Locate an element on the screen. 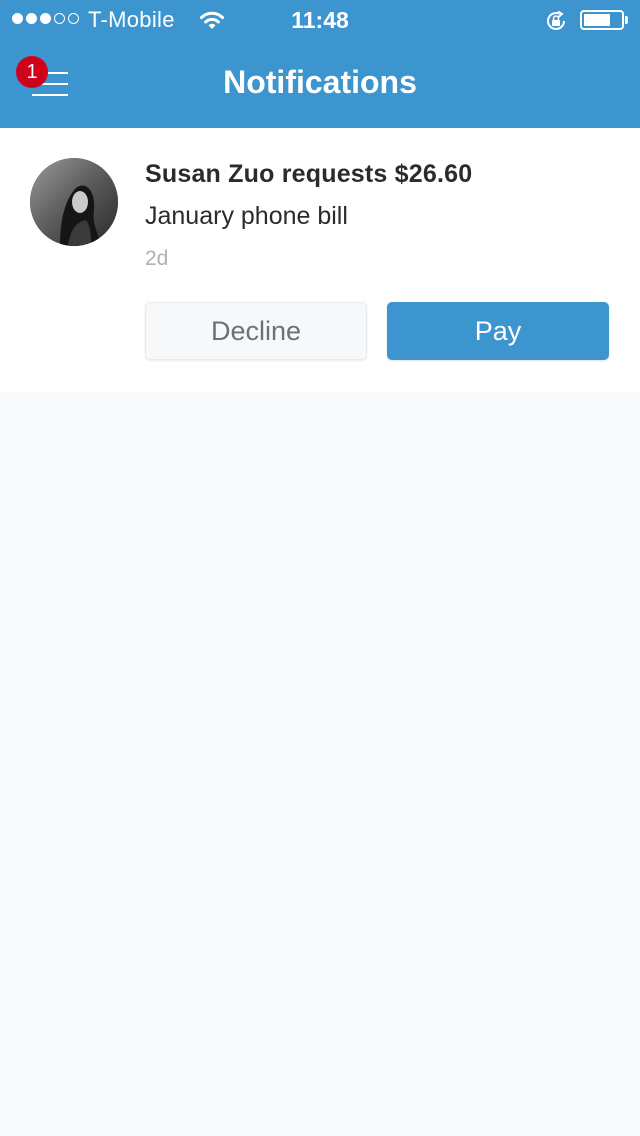 This screenshot has width=640, height=1136. decline-button: Decline is located at coordinates (256, 331).